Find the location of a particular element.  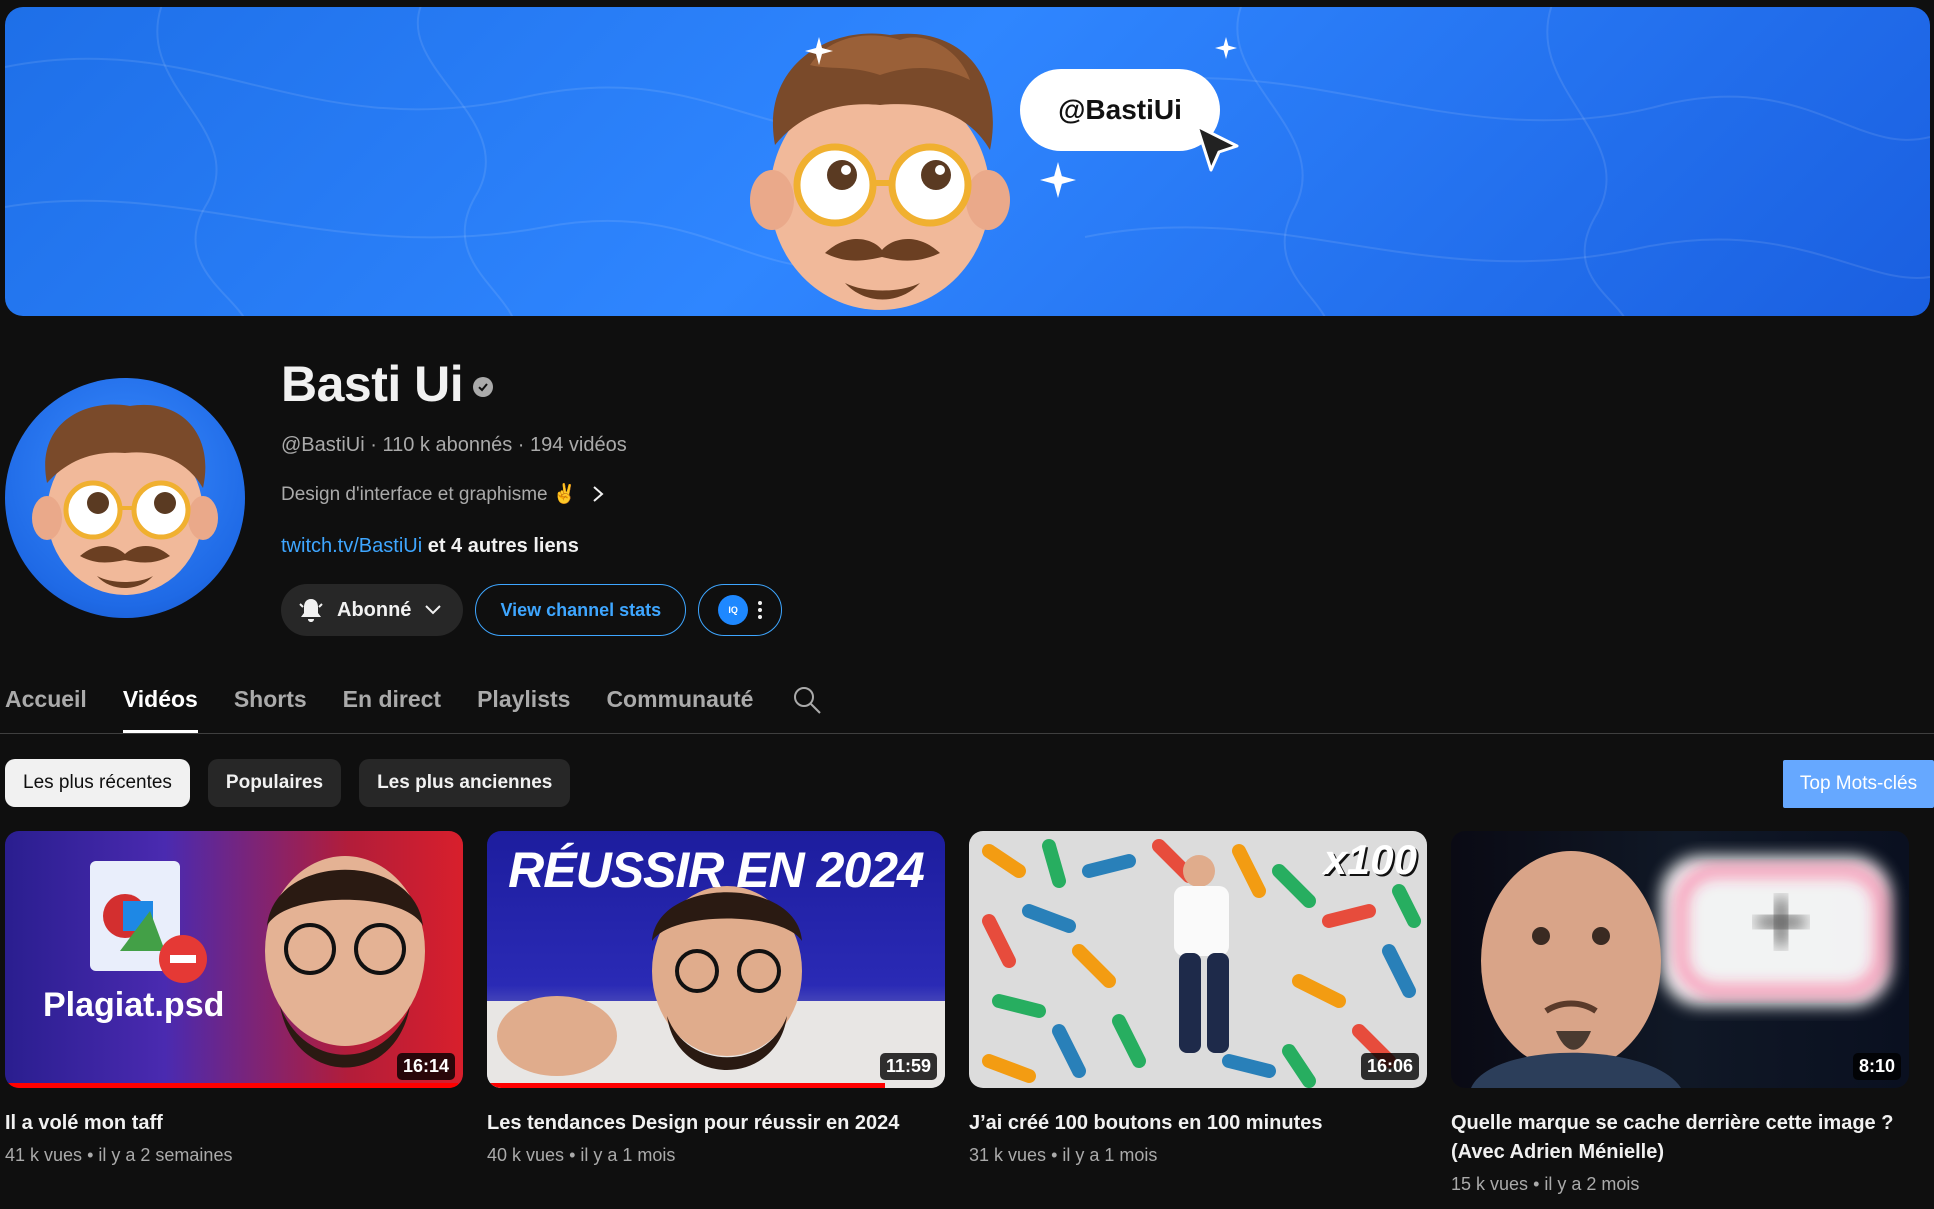

video-thumbnail: 8:10 is located at coordinates (1680, 959).